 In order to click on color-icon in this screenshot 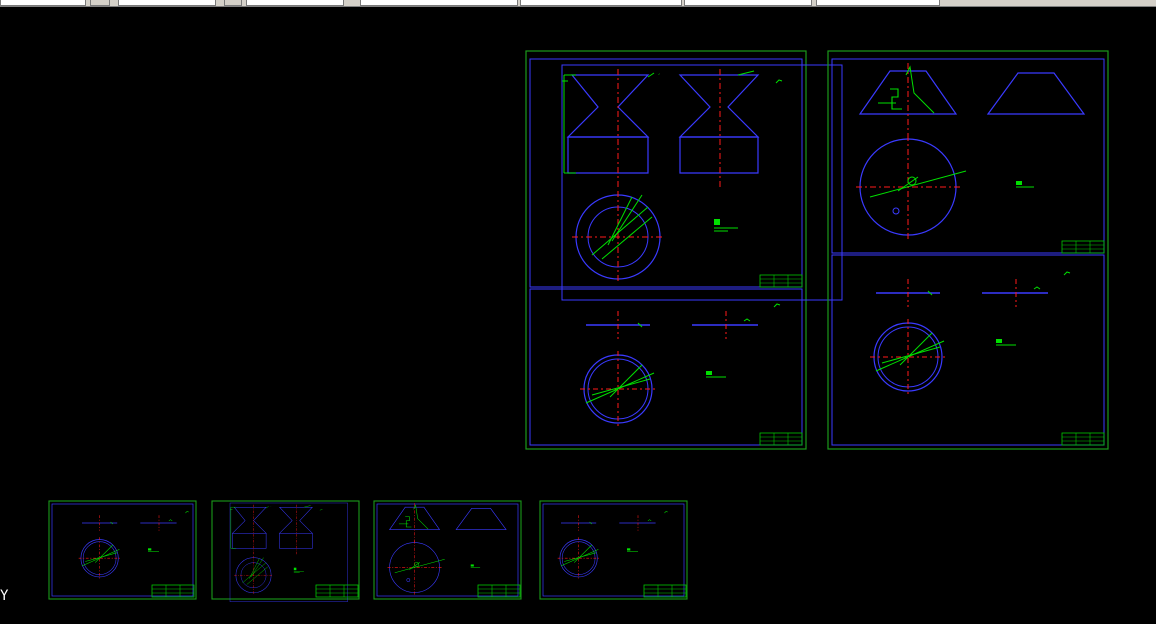, I will do `click(233, 3)`.